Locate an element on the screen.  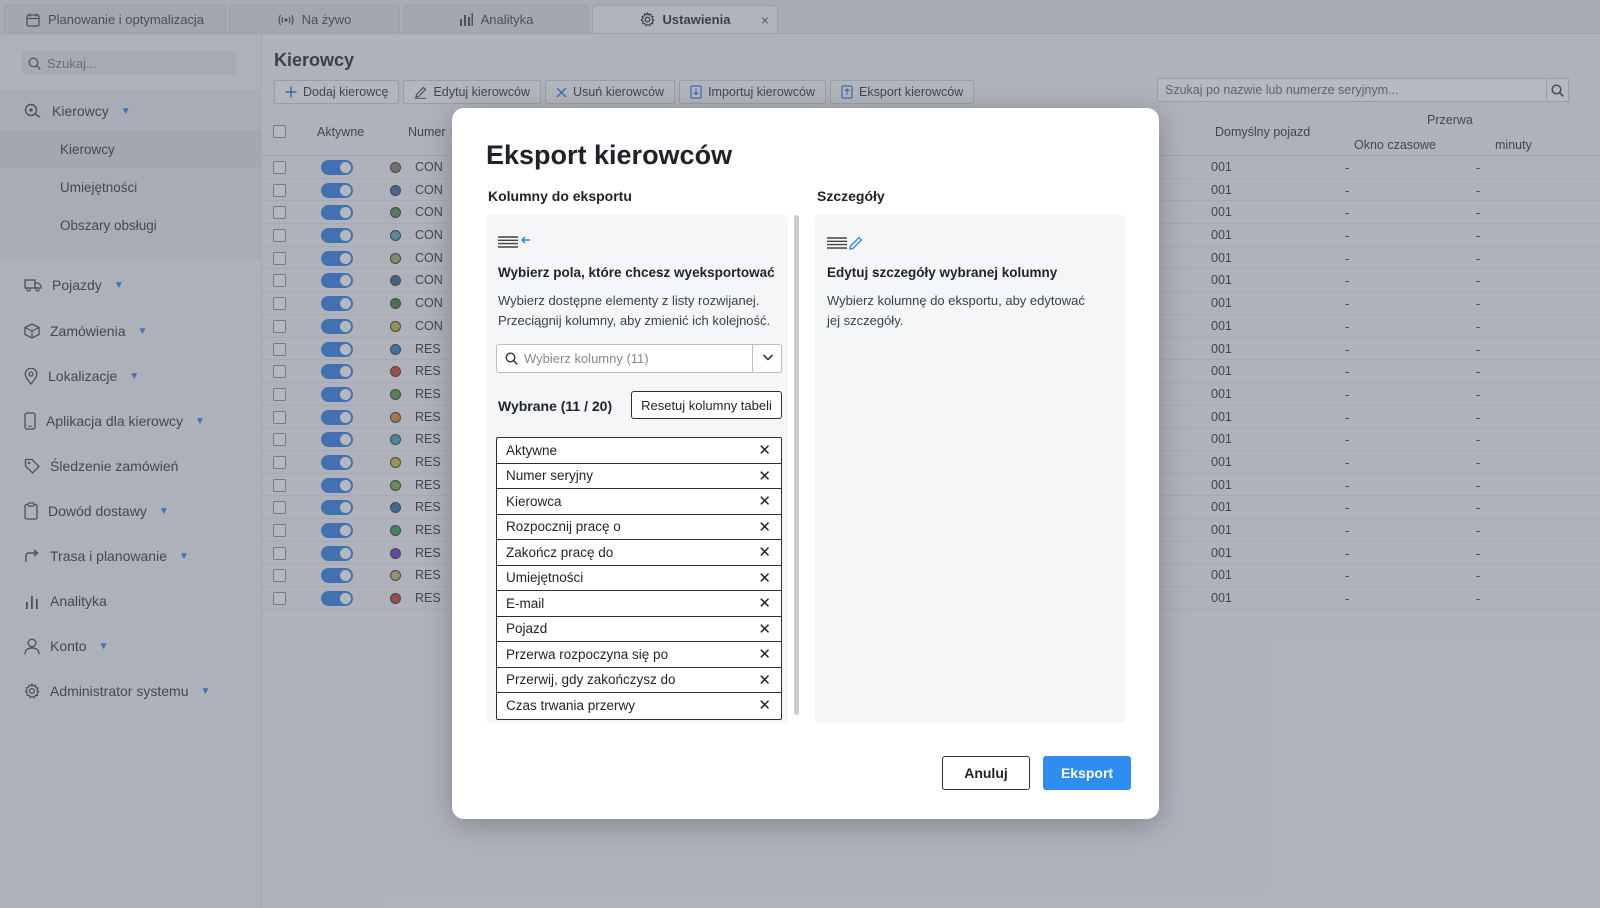
export-columns-heading: Kolumny do eksportu is located at coordinates (560, 196).